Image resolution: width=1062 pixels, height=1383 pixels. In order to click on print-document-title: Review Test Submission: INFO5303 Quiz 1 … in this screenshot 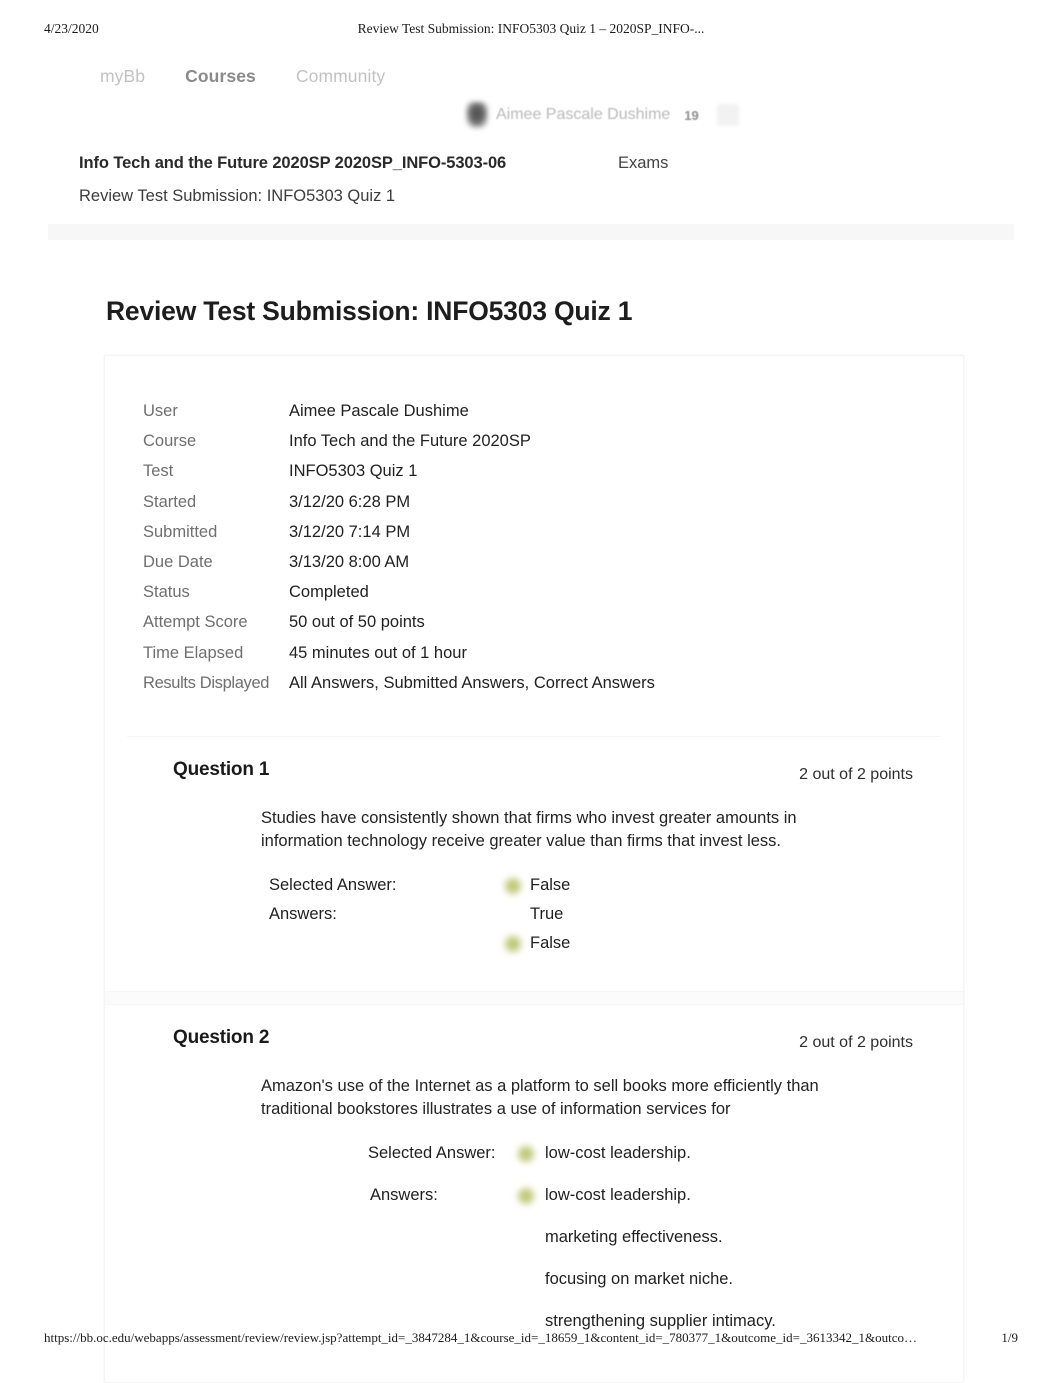, I will do `click(531, 28)`.